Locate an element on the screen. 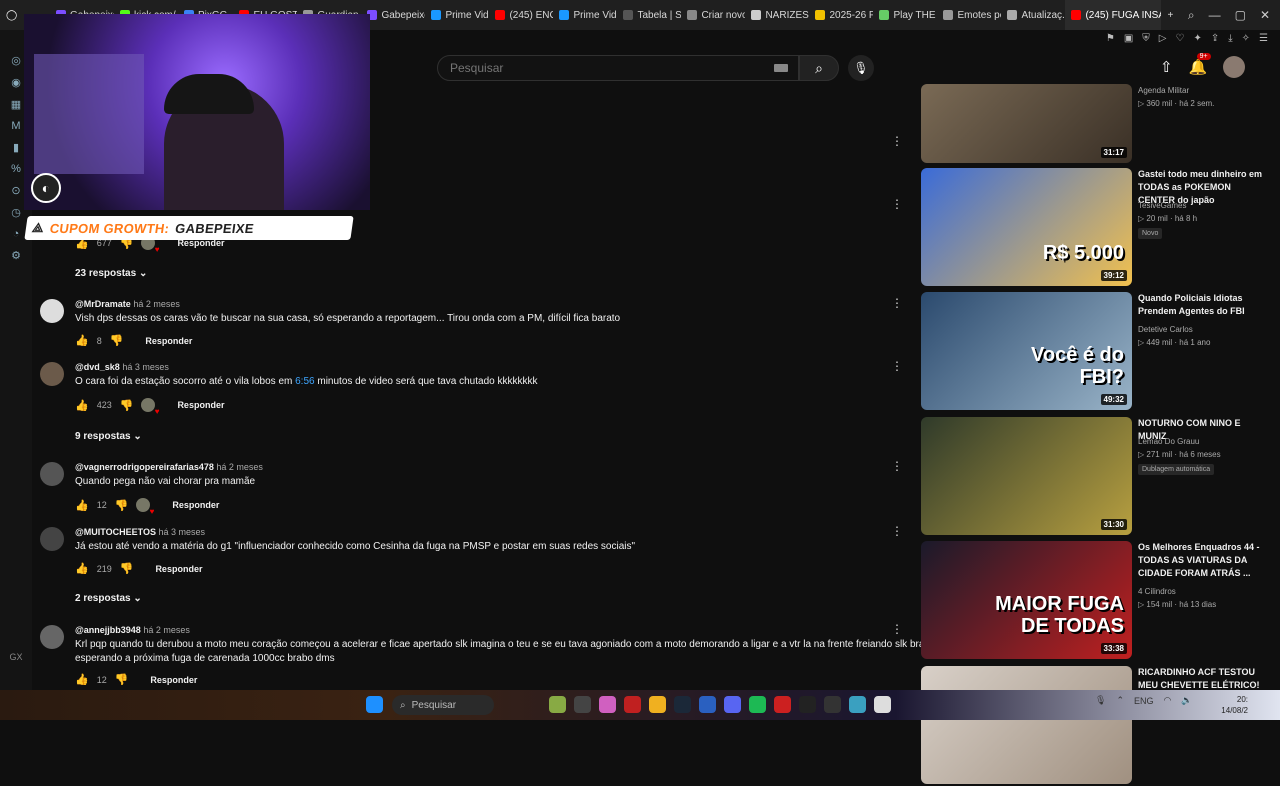 This screenshot has width=1280, height=786. sidebar-app-icon: ▦ is located at coordinates (16, 104).